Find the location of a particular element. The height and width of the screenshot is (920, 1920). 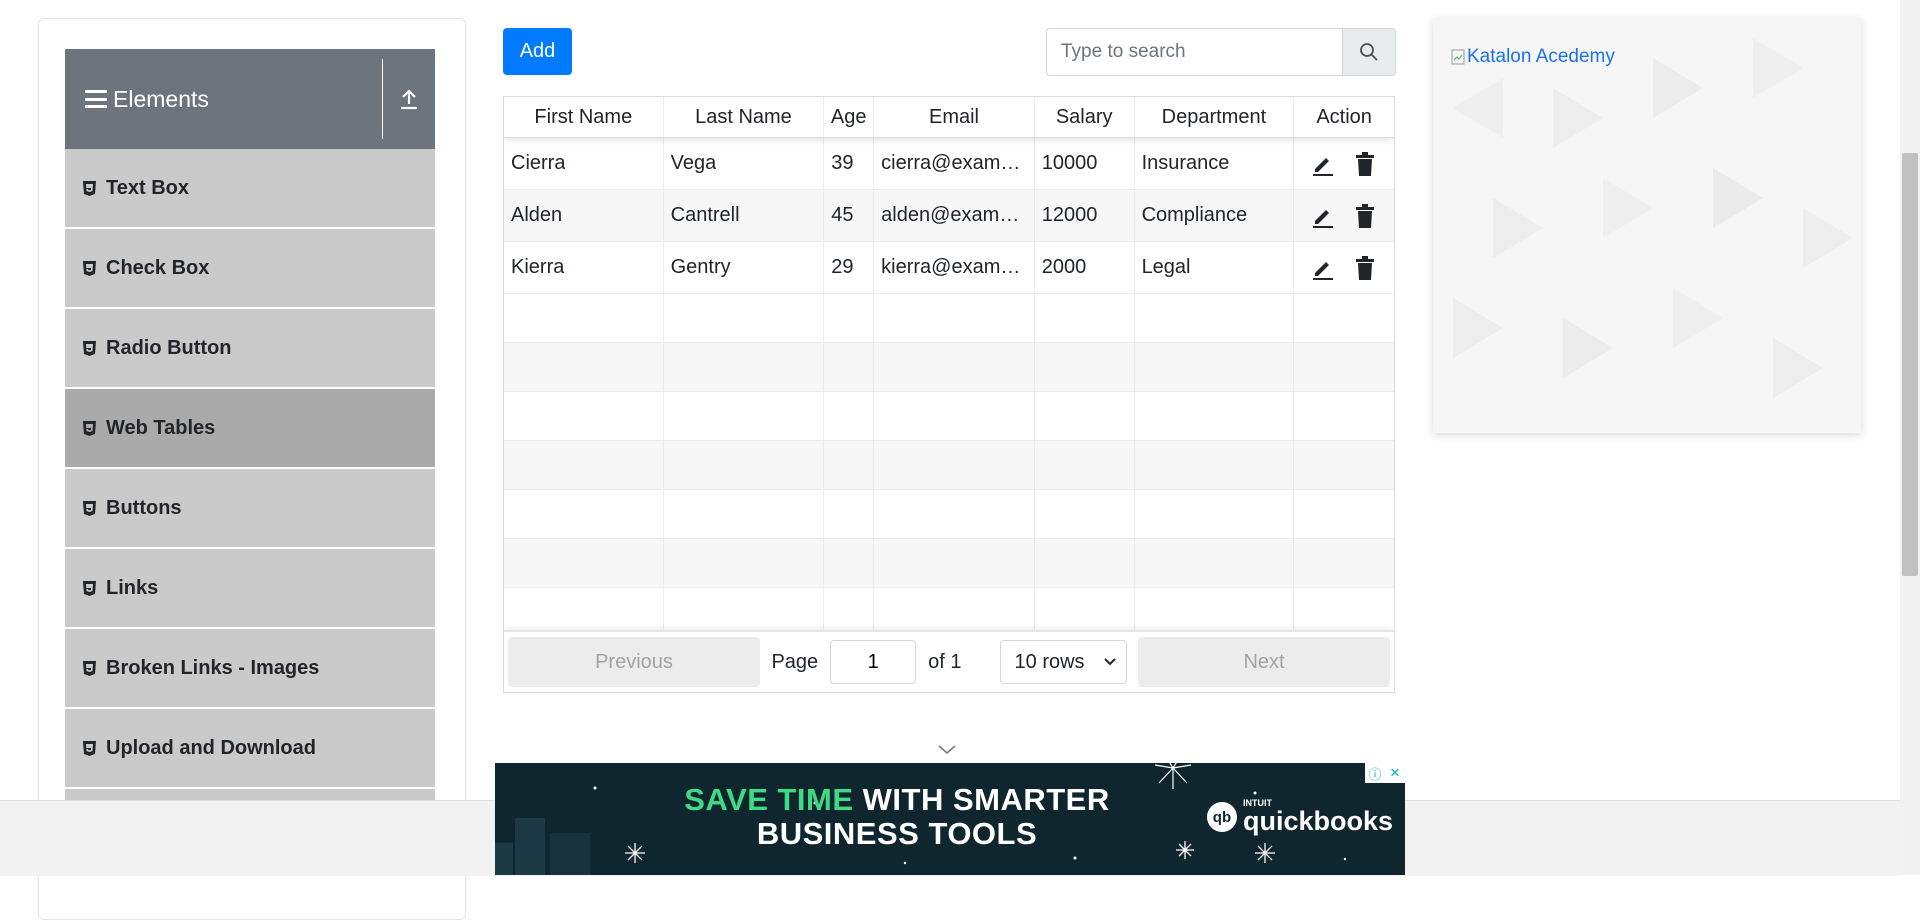

banner-headline-line2: BUSINESS TOOLS is located at coordinates (897, 833).